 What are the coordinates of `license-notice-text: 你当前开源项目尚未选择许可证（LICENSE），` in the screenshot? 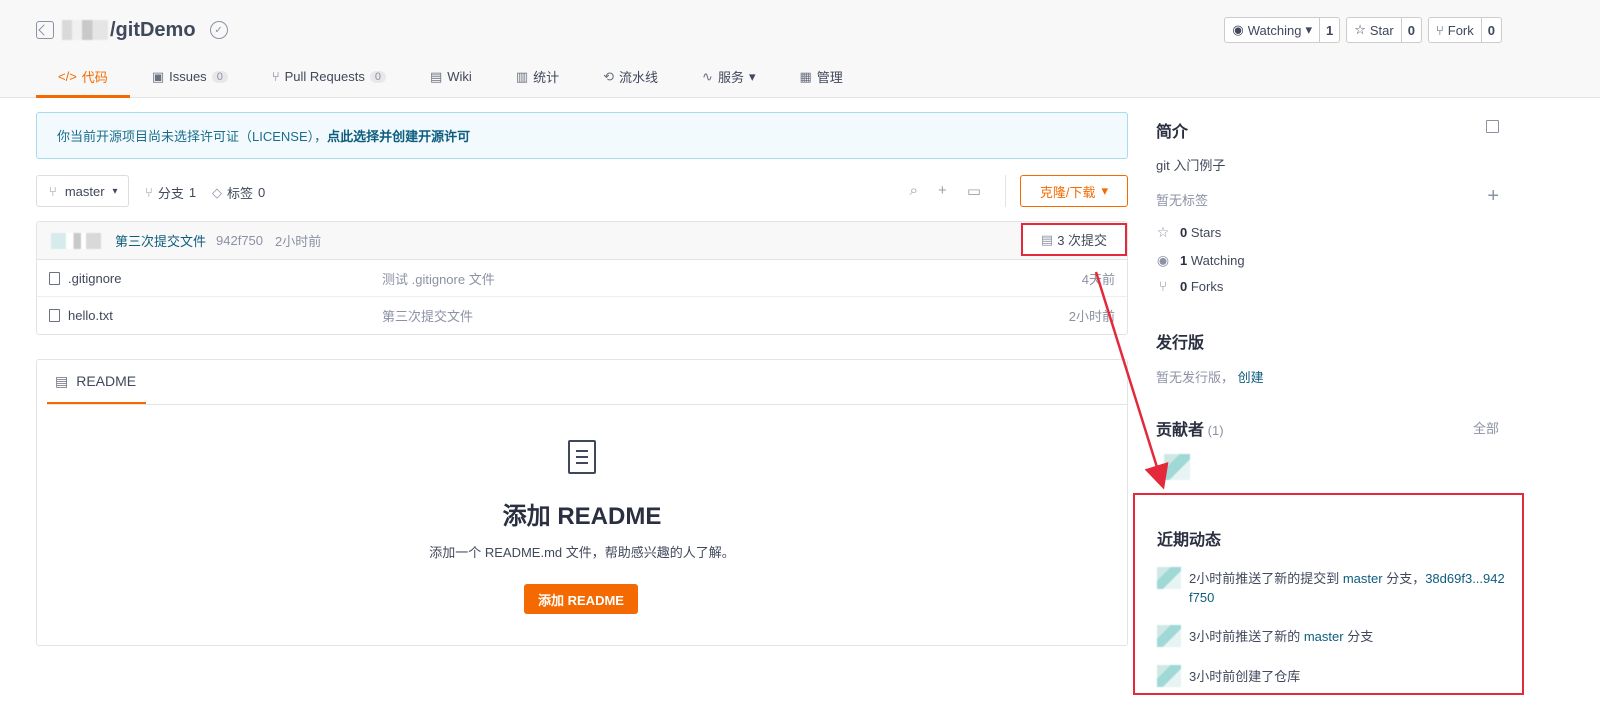 It's located at (192, 136).